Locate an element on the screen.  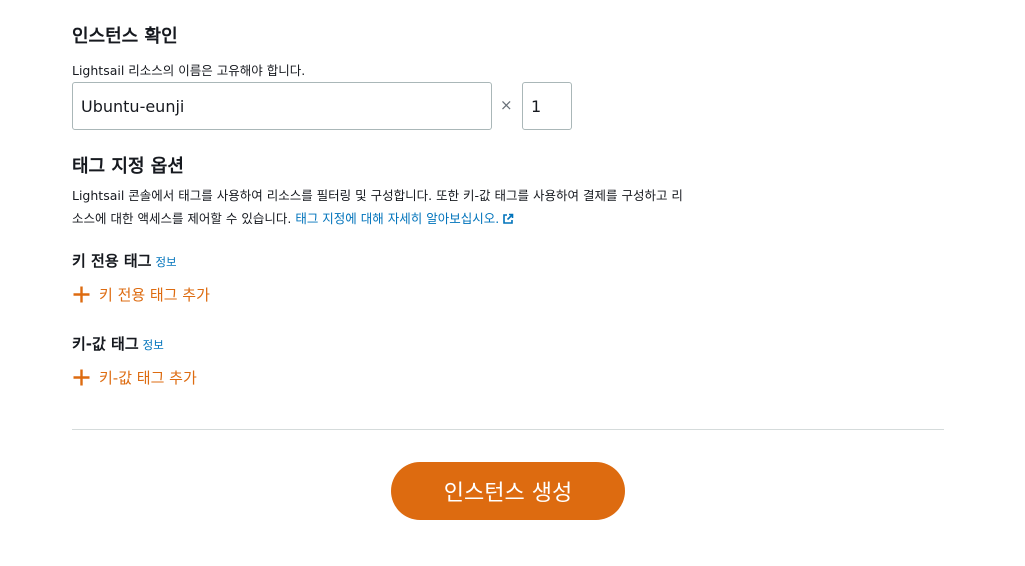
instance-name-hint: Lightsail 리소스의 이름은 고유해야 합니다. is located at coordinates (189, 70).